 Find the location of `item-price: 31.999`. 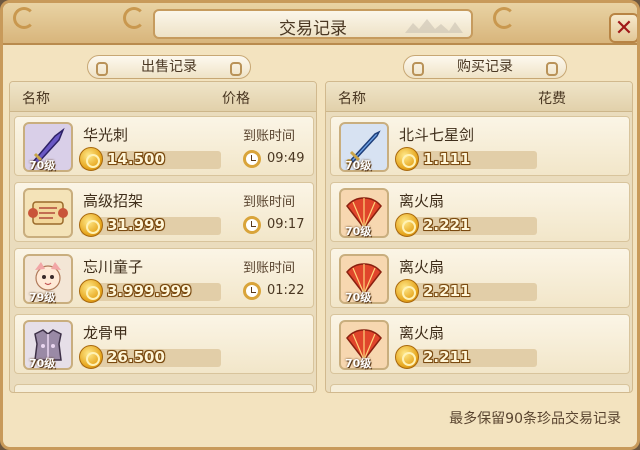

item-price: 31.999 is located at coordinates (136, 225).